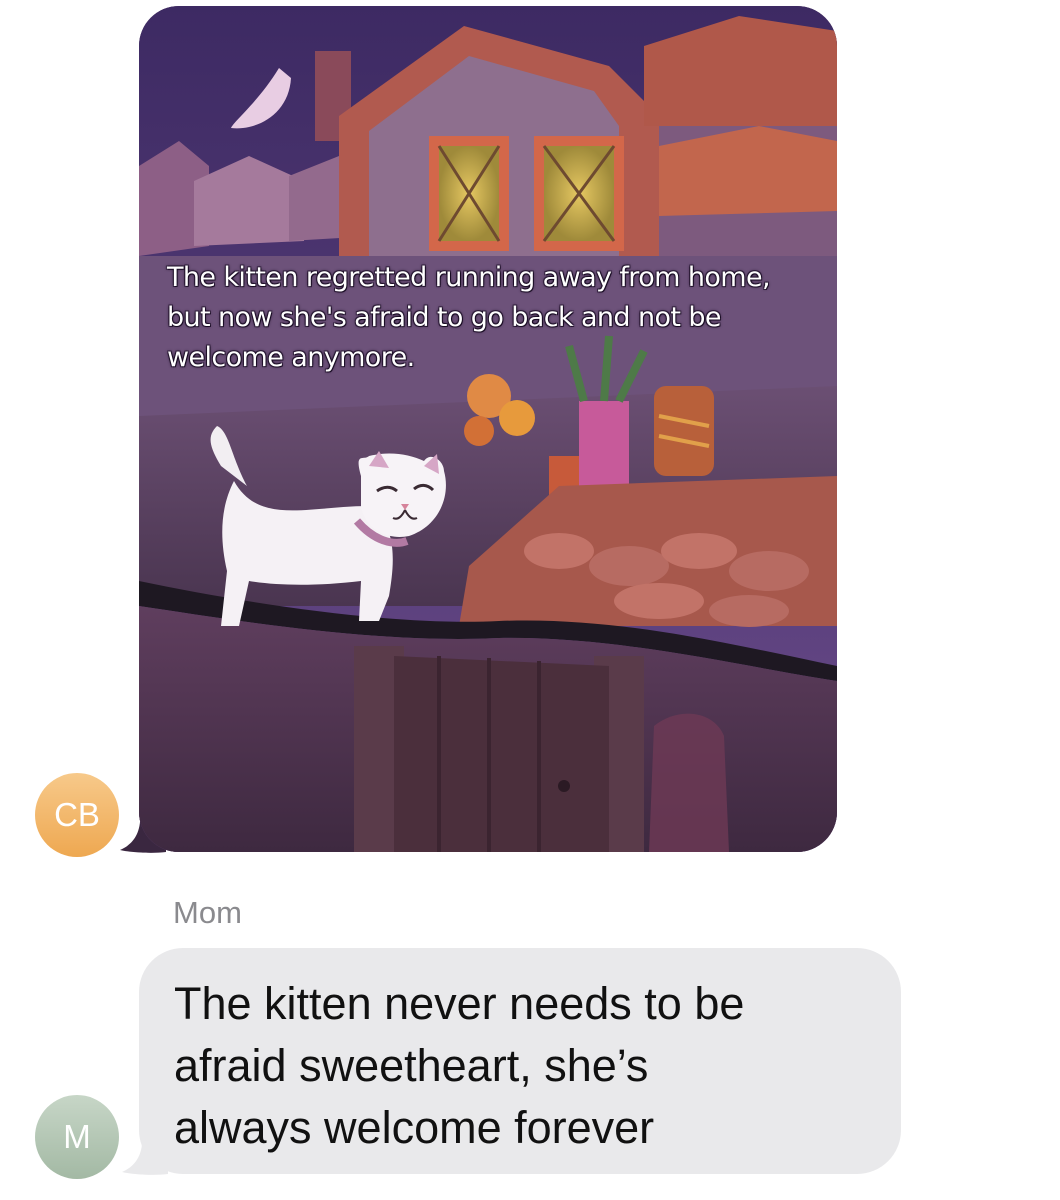 The height and width of the screenshot is (1200, 1060). Describe the element at coordinates (291, 357) in the screenshot. I see `caption-line: welcome anymore.` at that location.